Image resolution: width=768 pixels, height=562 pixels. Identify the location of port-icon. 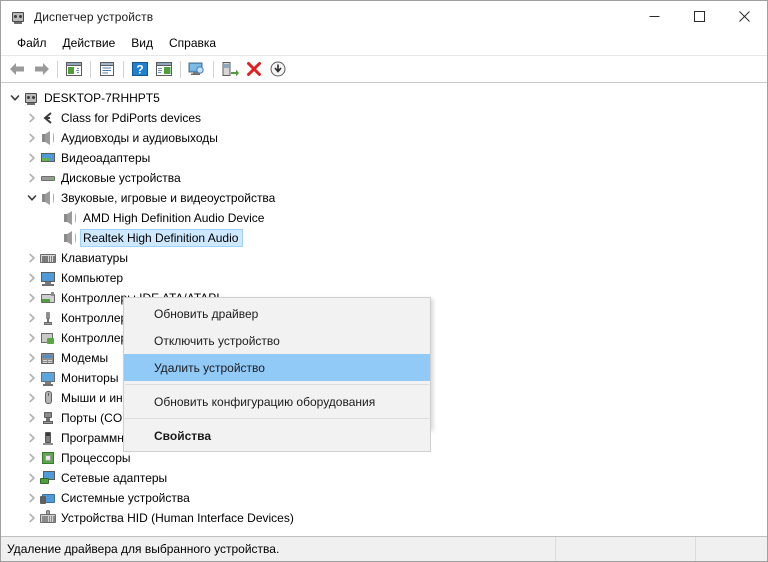
(48, 418).